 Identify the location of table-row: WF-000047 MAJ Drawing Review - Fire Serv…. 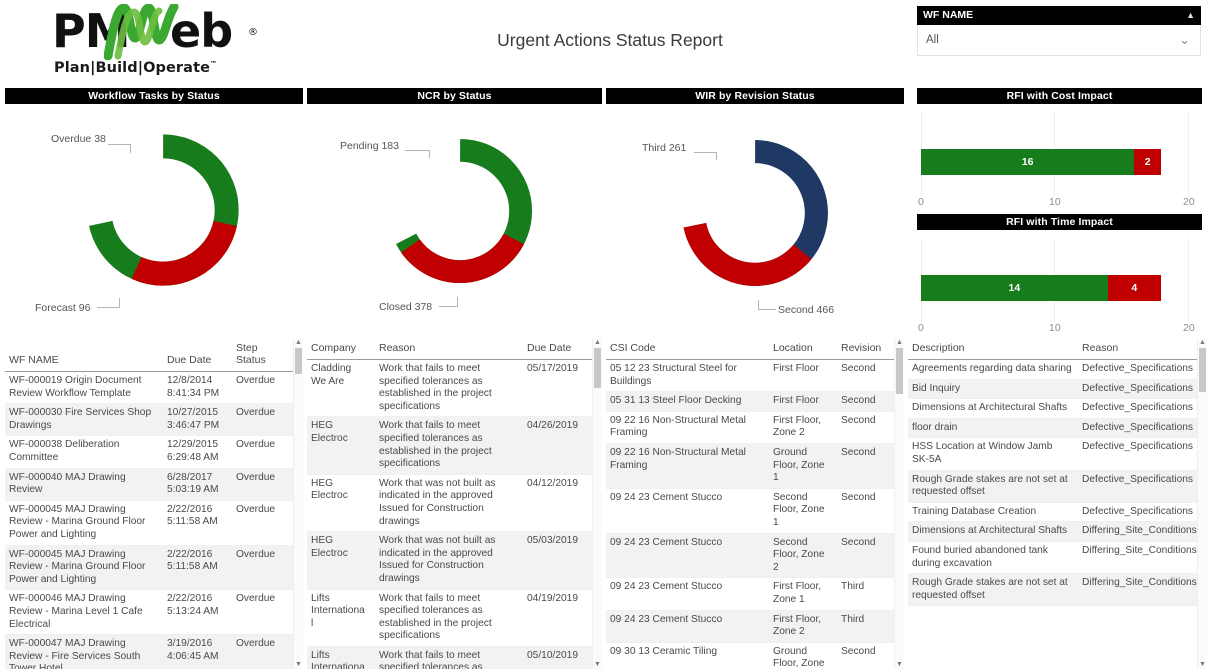
(149, 651).